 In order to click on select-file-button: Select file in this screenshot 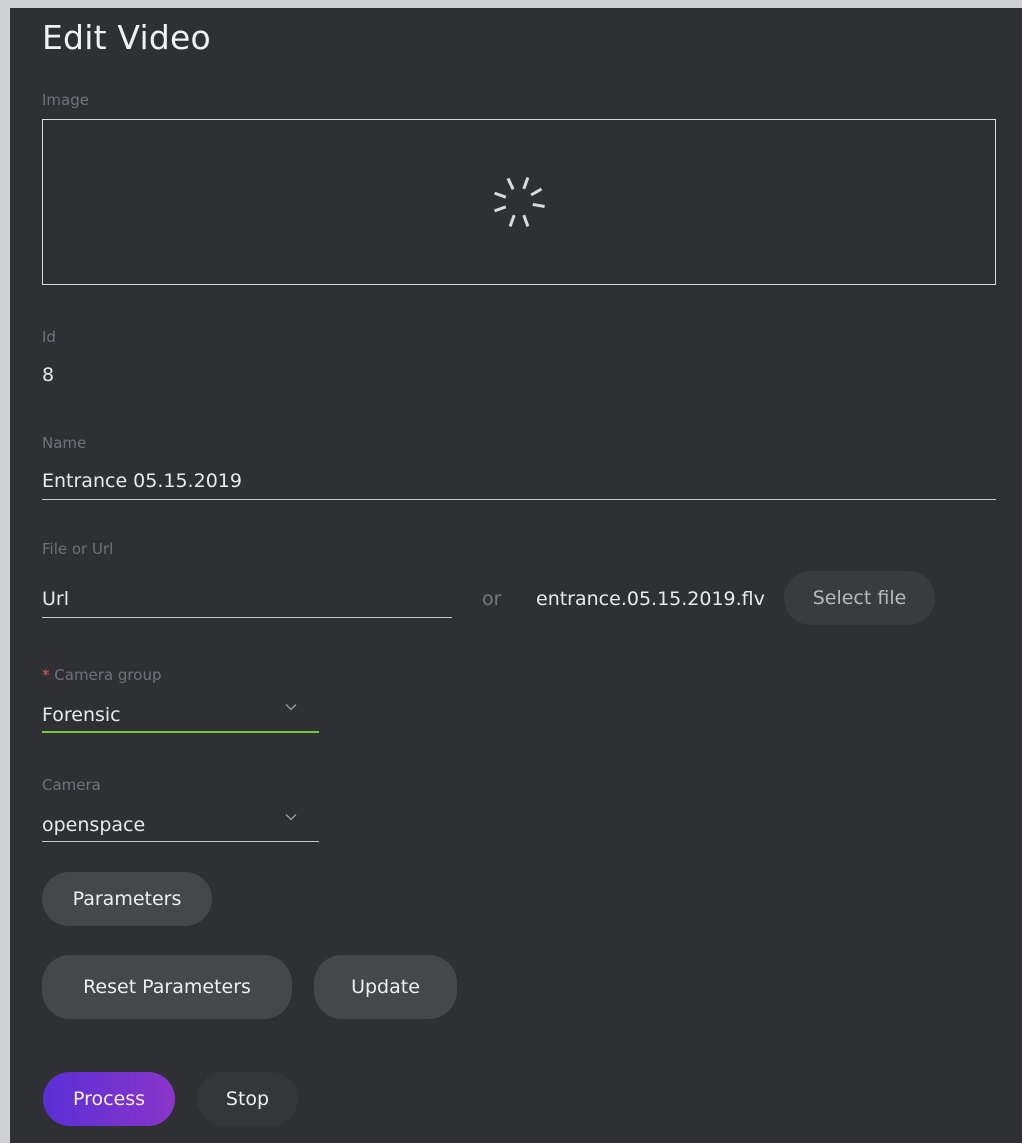, I will do `click(859, 598)`.